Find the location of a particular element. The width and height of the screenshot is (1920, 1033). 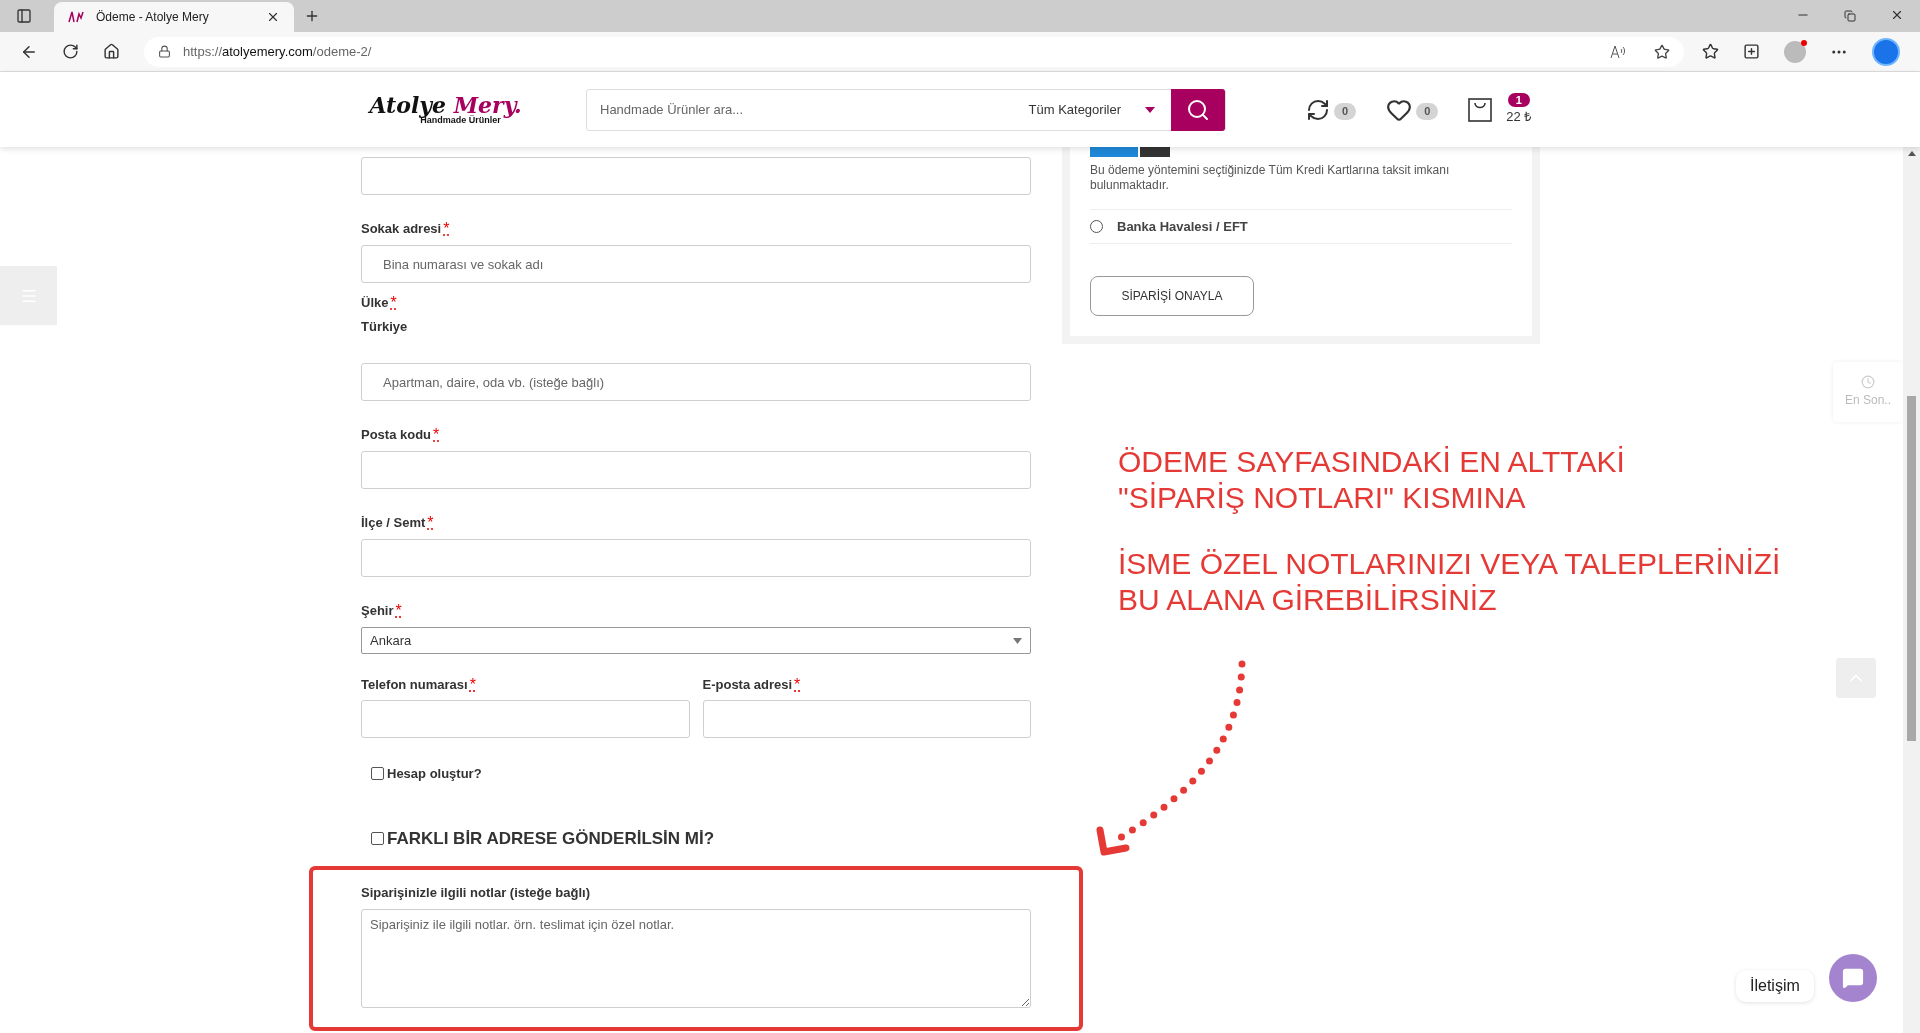

url-text: https://atolyemery.com/odeme-2/ is located at coordinates (278, 51).